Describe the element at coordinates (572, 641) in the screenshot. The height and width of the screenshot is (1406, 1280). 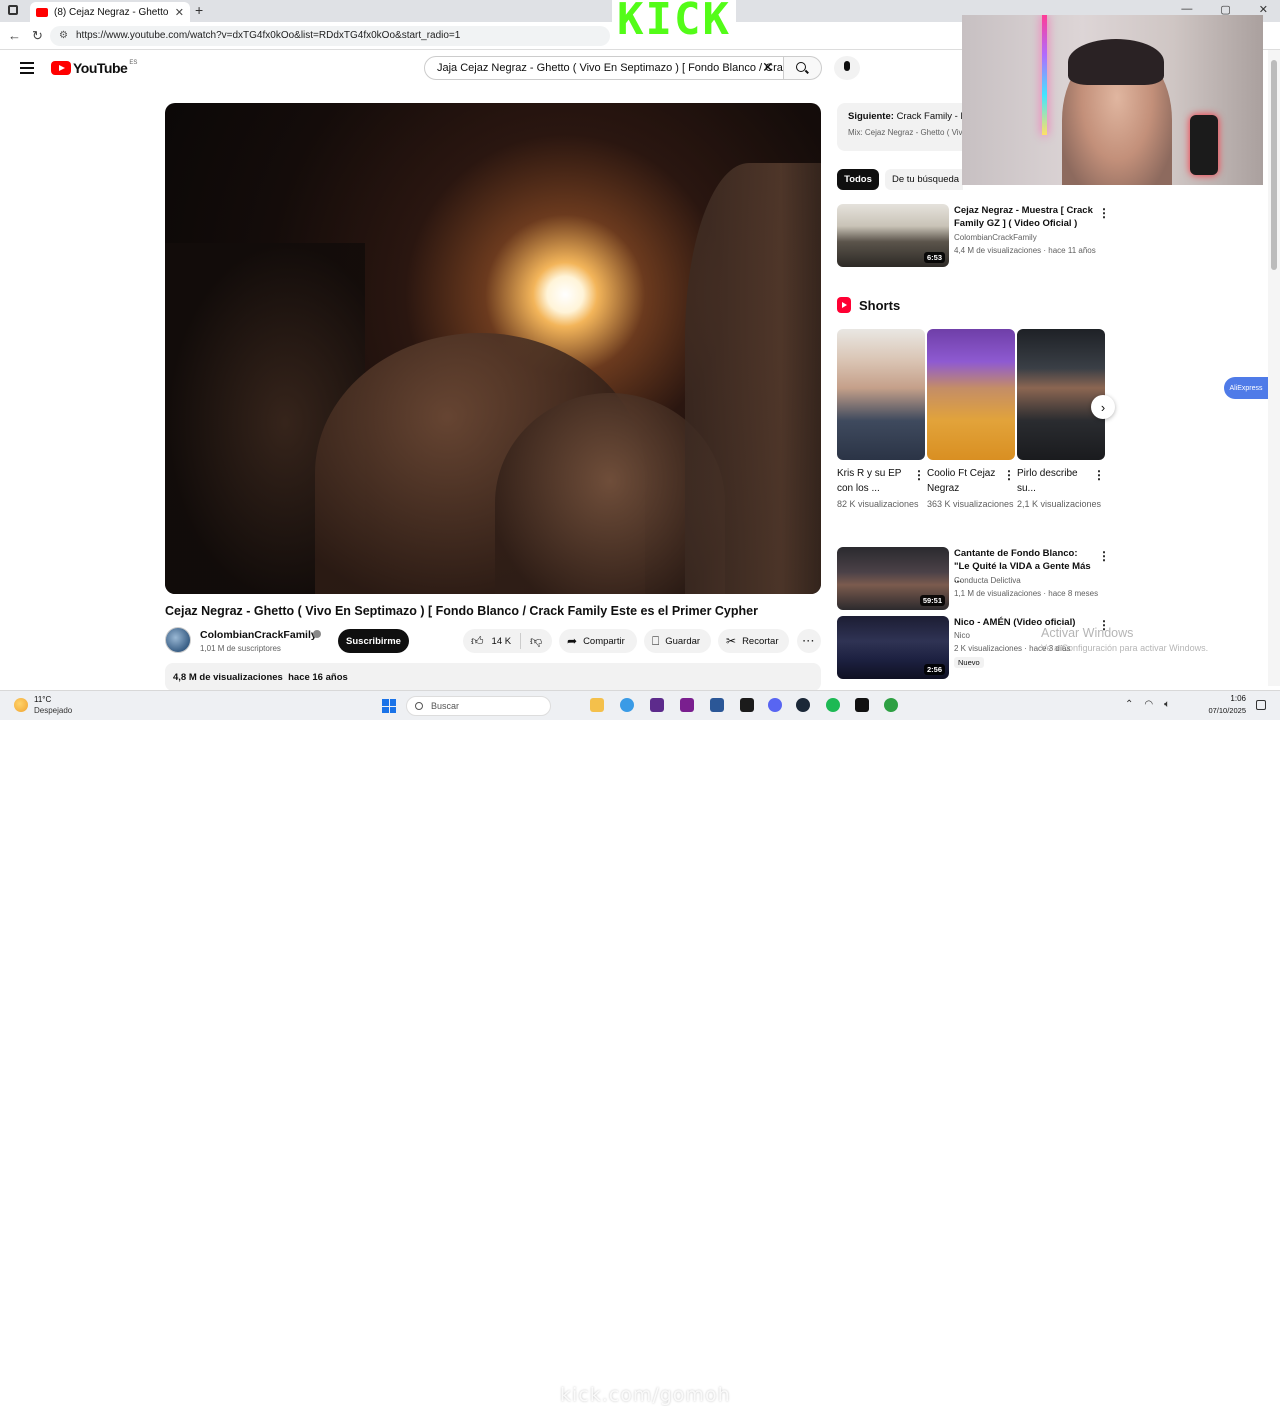
I see `share-arrow-icon: ➦` at that location.